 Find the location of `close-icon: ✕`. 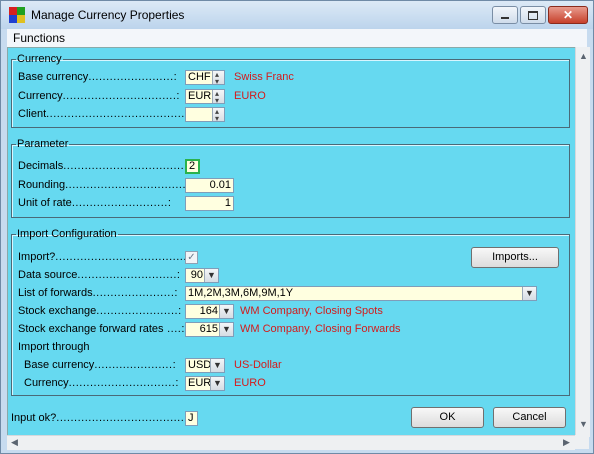

close-icon: ✕ is located at coordinates (568, 15).